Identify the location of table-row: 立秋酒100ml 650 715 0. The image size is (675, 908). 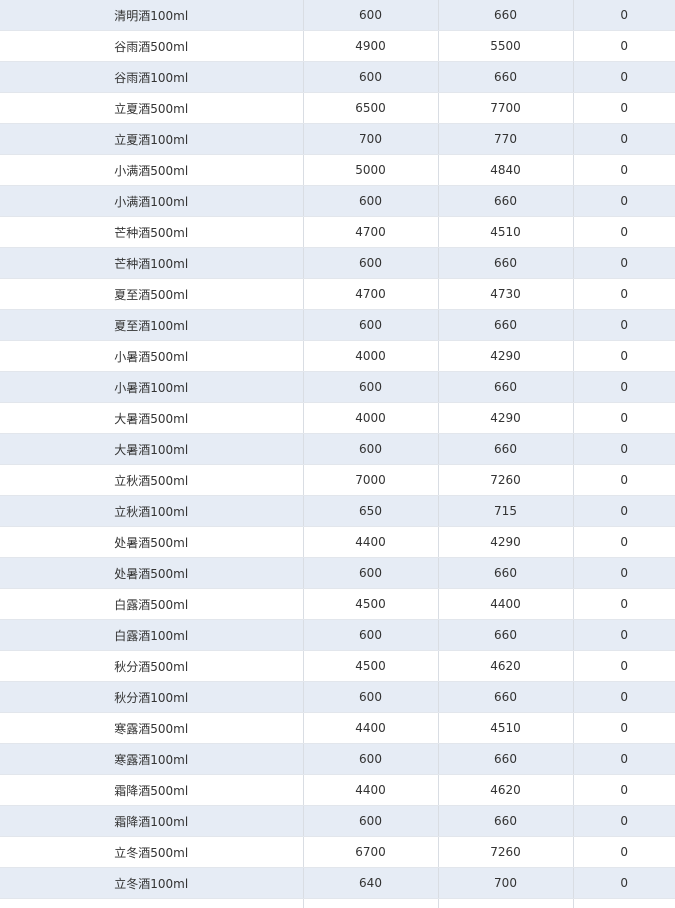
(337, 511).